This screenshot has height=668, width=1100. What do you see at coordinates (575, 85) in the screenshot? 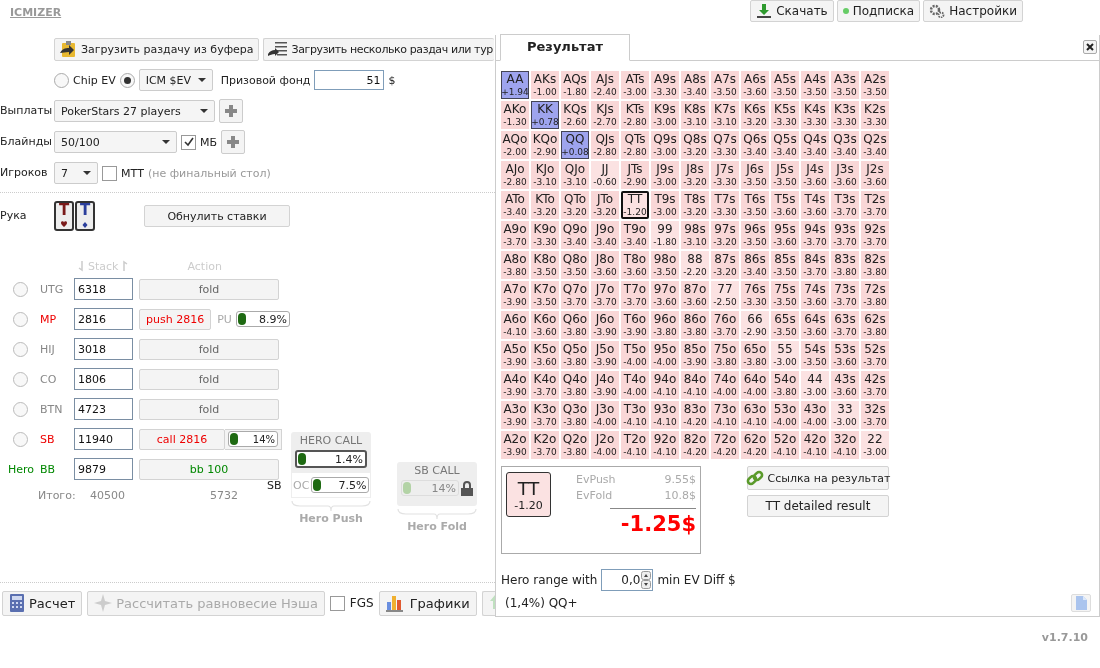
I see `hand-cell: AQs -1.80` at bounding box center [575, 85].